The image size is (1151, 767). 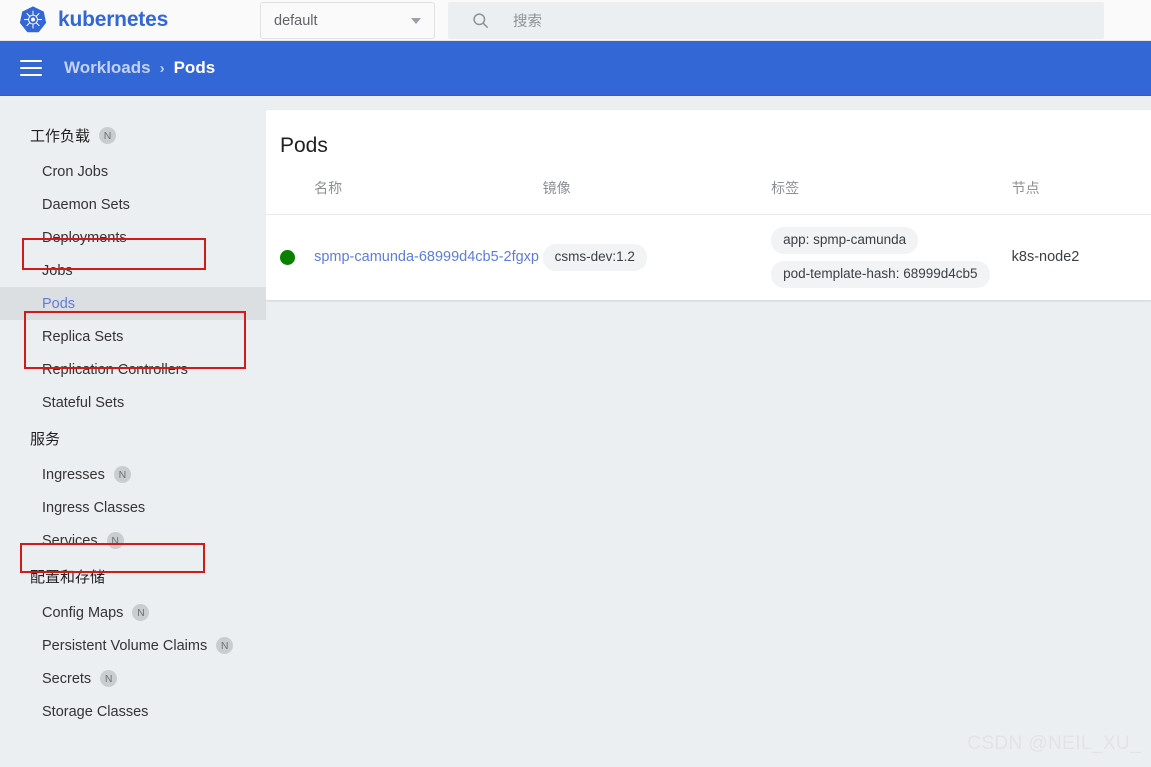 I want to click on brand: kubernetes, so click(x=93, y=20).